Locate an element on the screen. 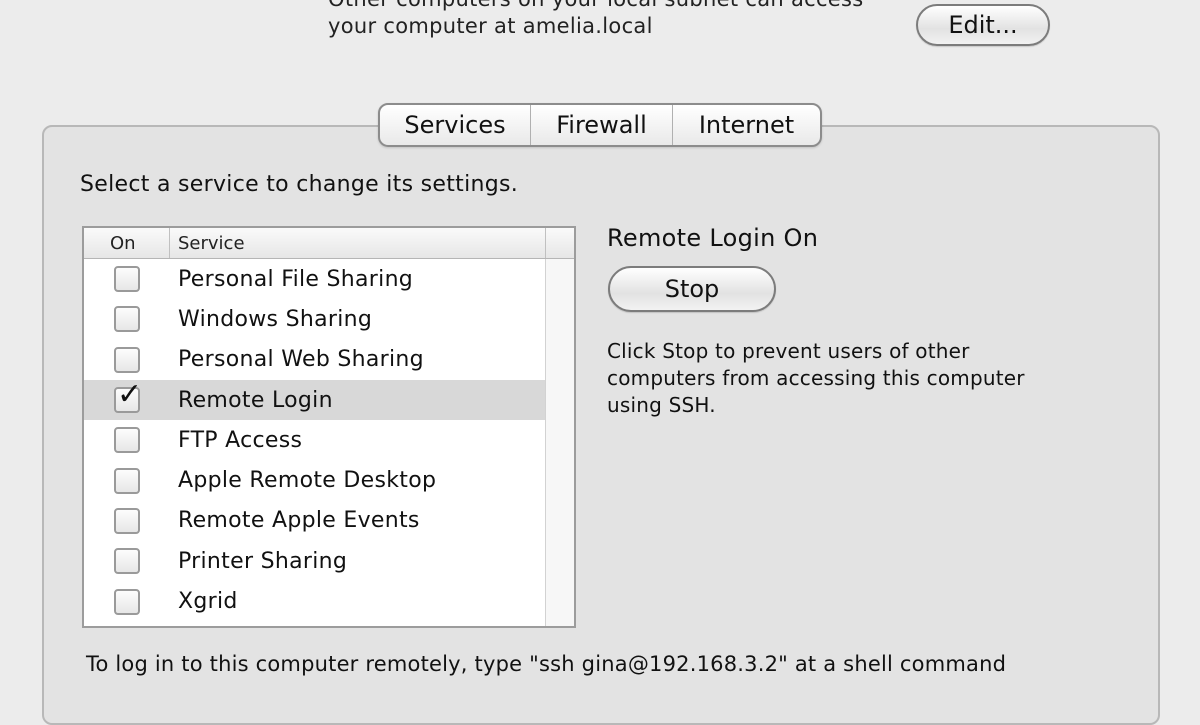  service-label: Printer Sharing is located at coordinates (263, 561).